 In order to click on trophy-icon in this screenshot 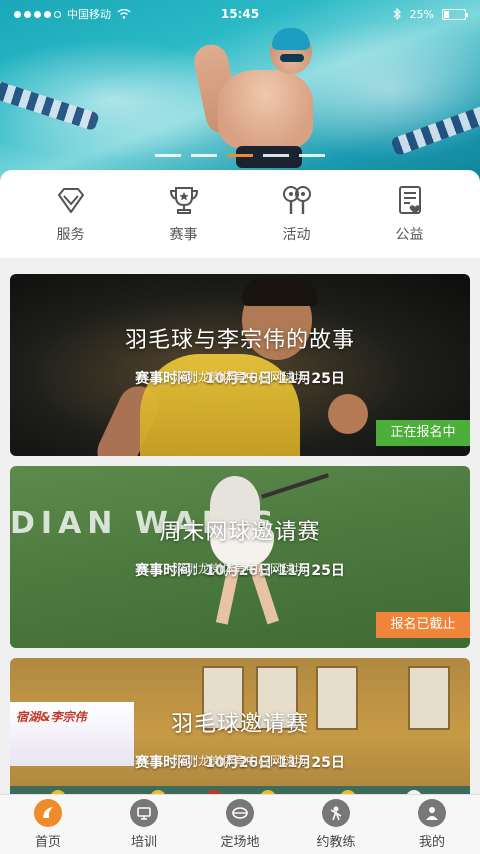, I will do `click(183, 200)`.